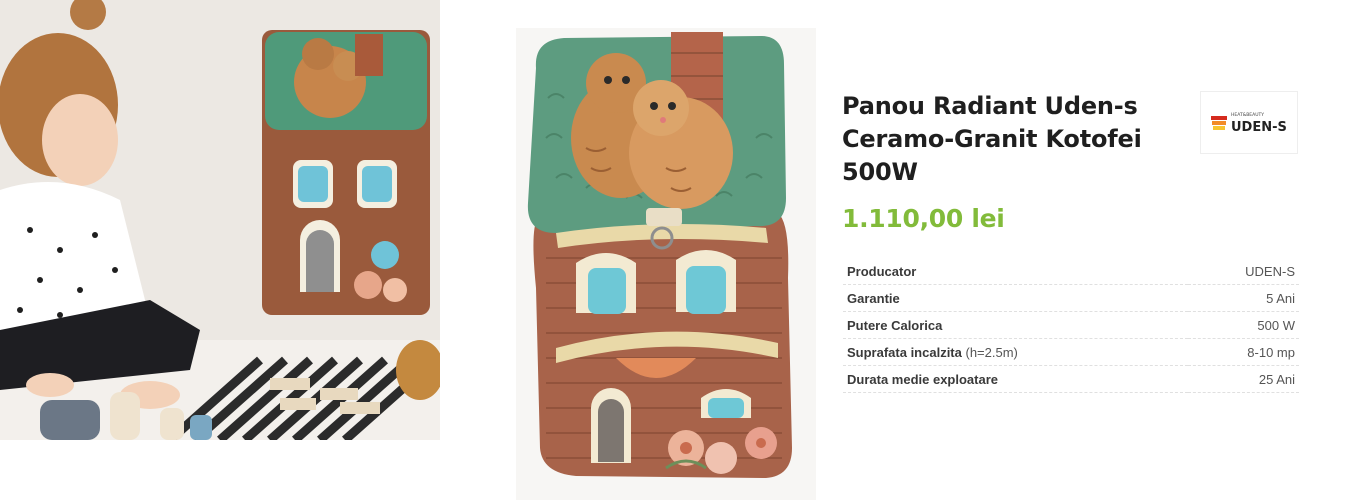 The width and height of the screenshot is (1350, 500). Describe the element at coordinates (1247, 115) in the screenshot. I see `brand-tagline: HEAT&BEAUTY` at that location.